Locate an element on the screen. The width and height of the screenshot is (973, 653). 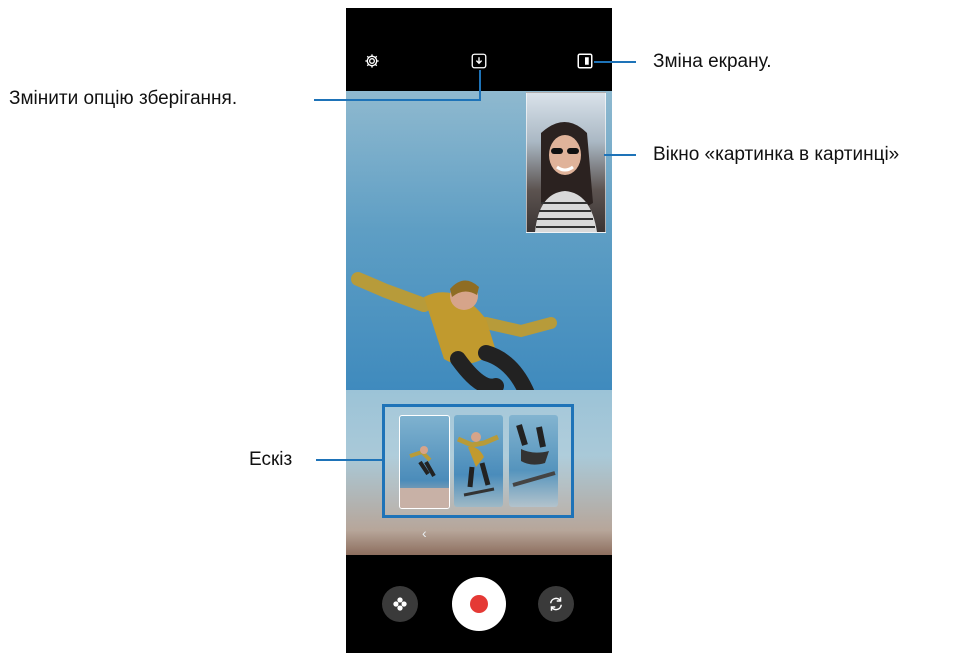
settings-button is located at coordinates (372, 61).